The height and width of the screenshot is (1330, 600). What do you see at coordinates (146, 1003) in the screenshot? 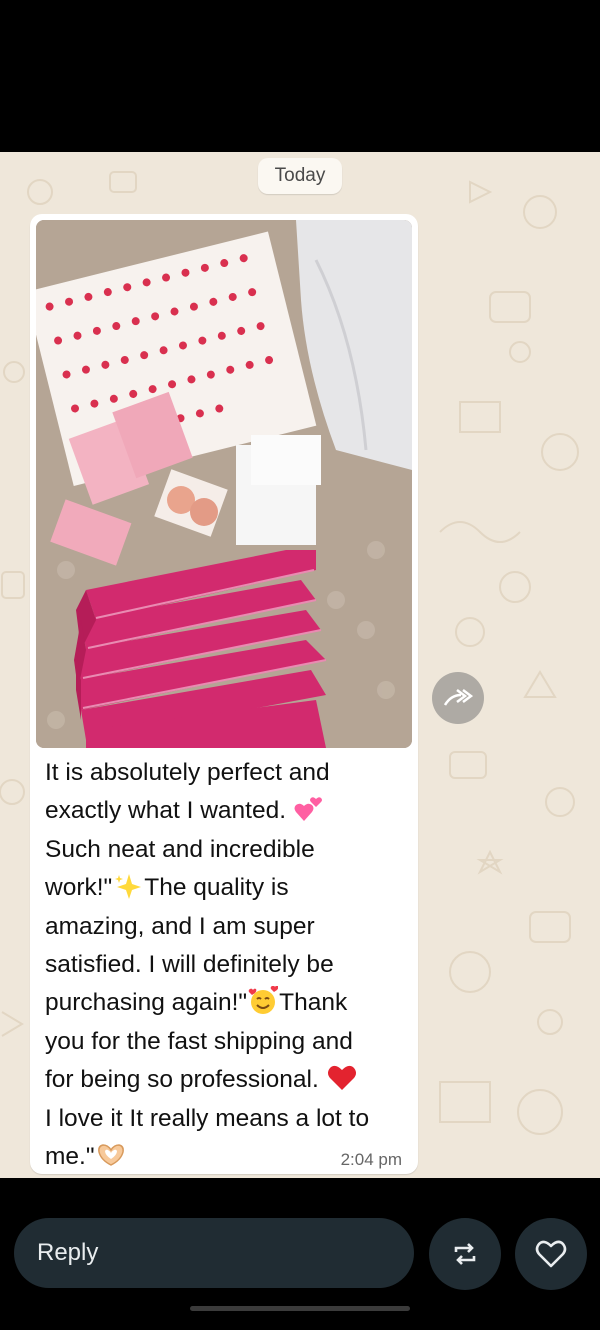
I see `message-text-segment: purchasing again!"` at bounding box center [146, 1003].